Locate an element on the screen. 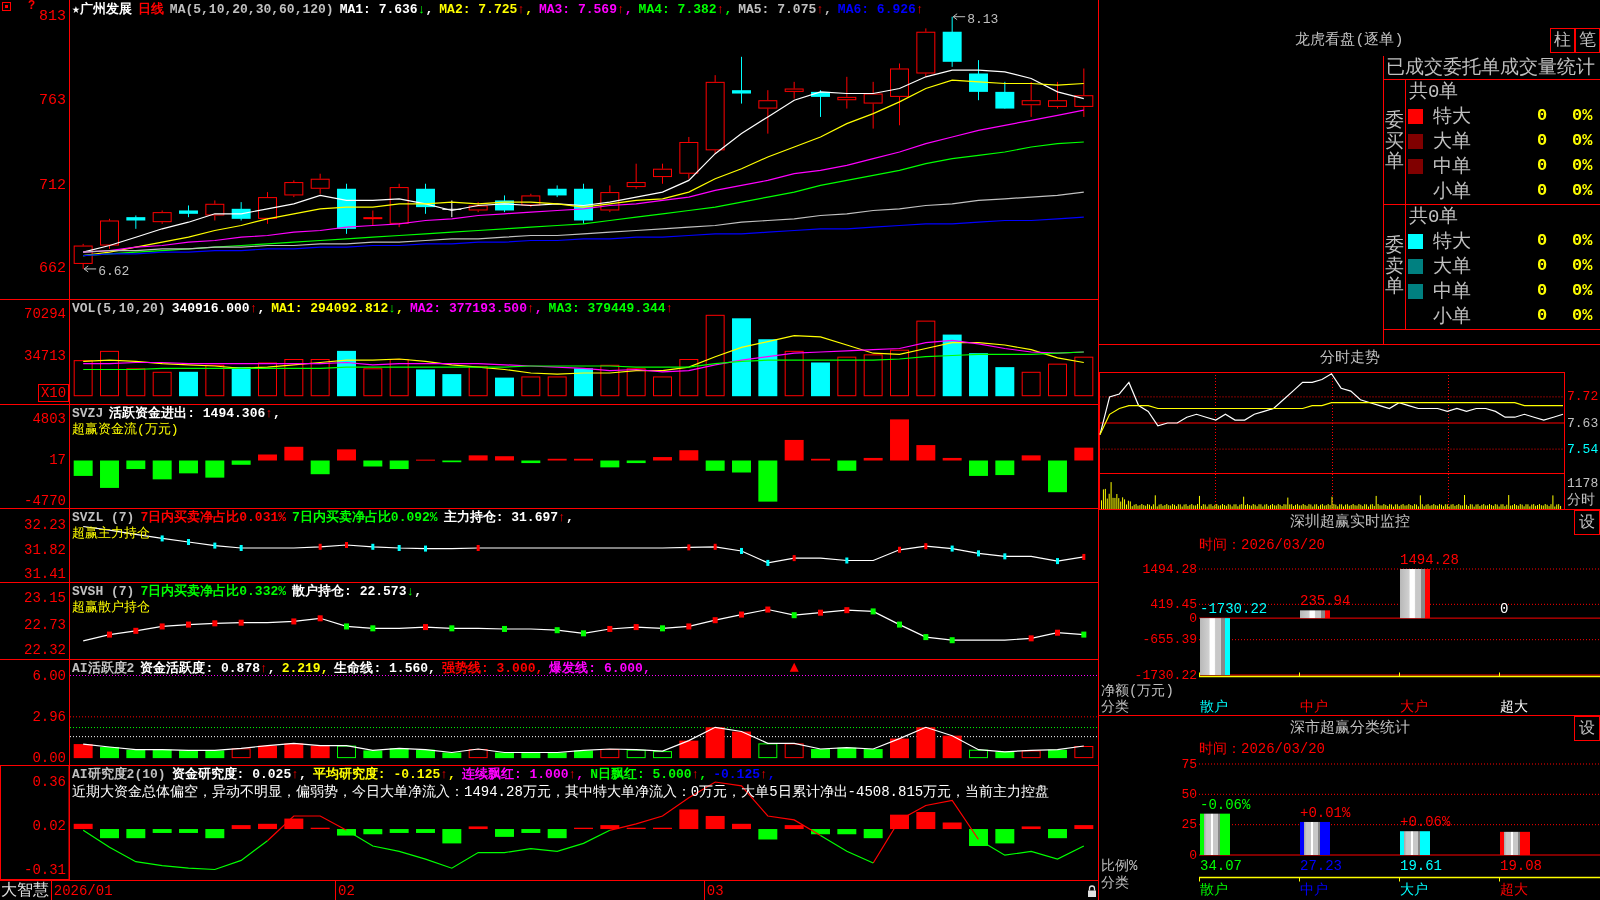 The image size is (1600, 900). axis-tick-label: 17 is located at coordinates (57, 460).